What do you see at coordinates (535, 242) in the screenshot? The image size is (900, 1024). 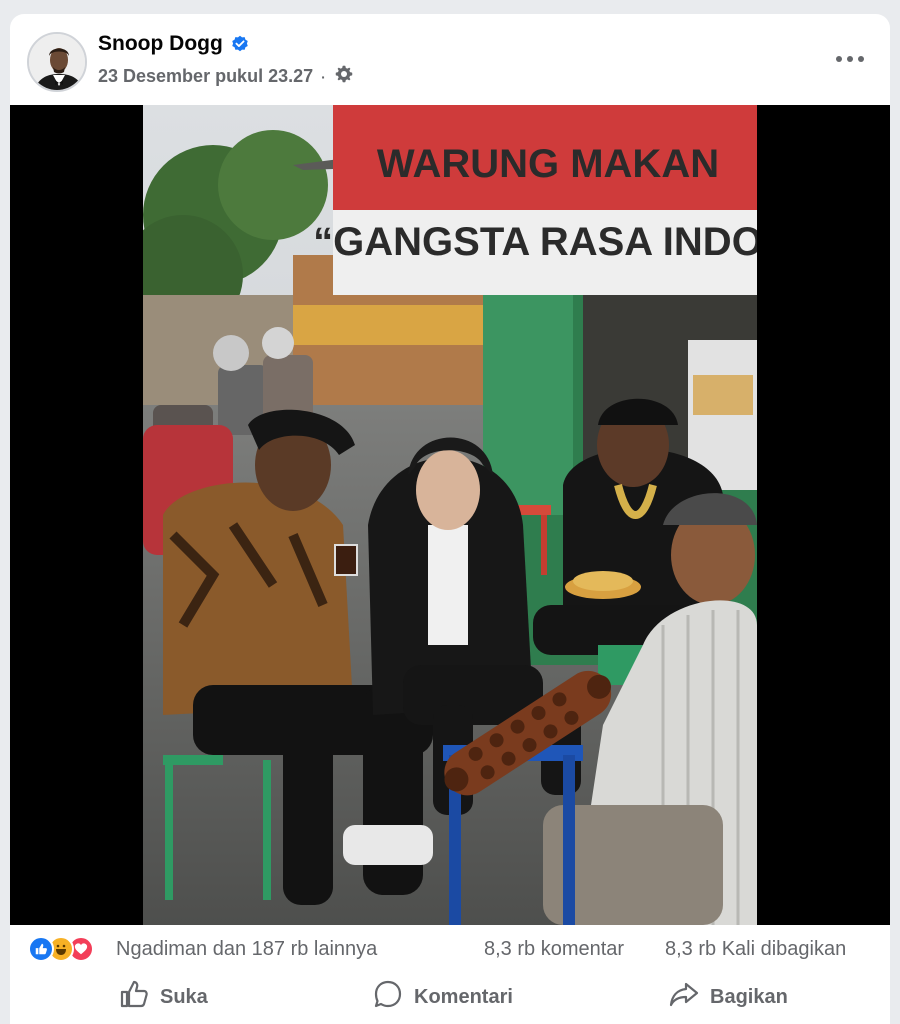 I see `banner-line-2: “GANGSTA RASA INDO”` at bounding box center [535, 242].